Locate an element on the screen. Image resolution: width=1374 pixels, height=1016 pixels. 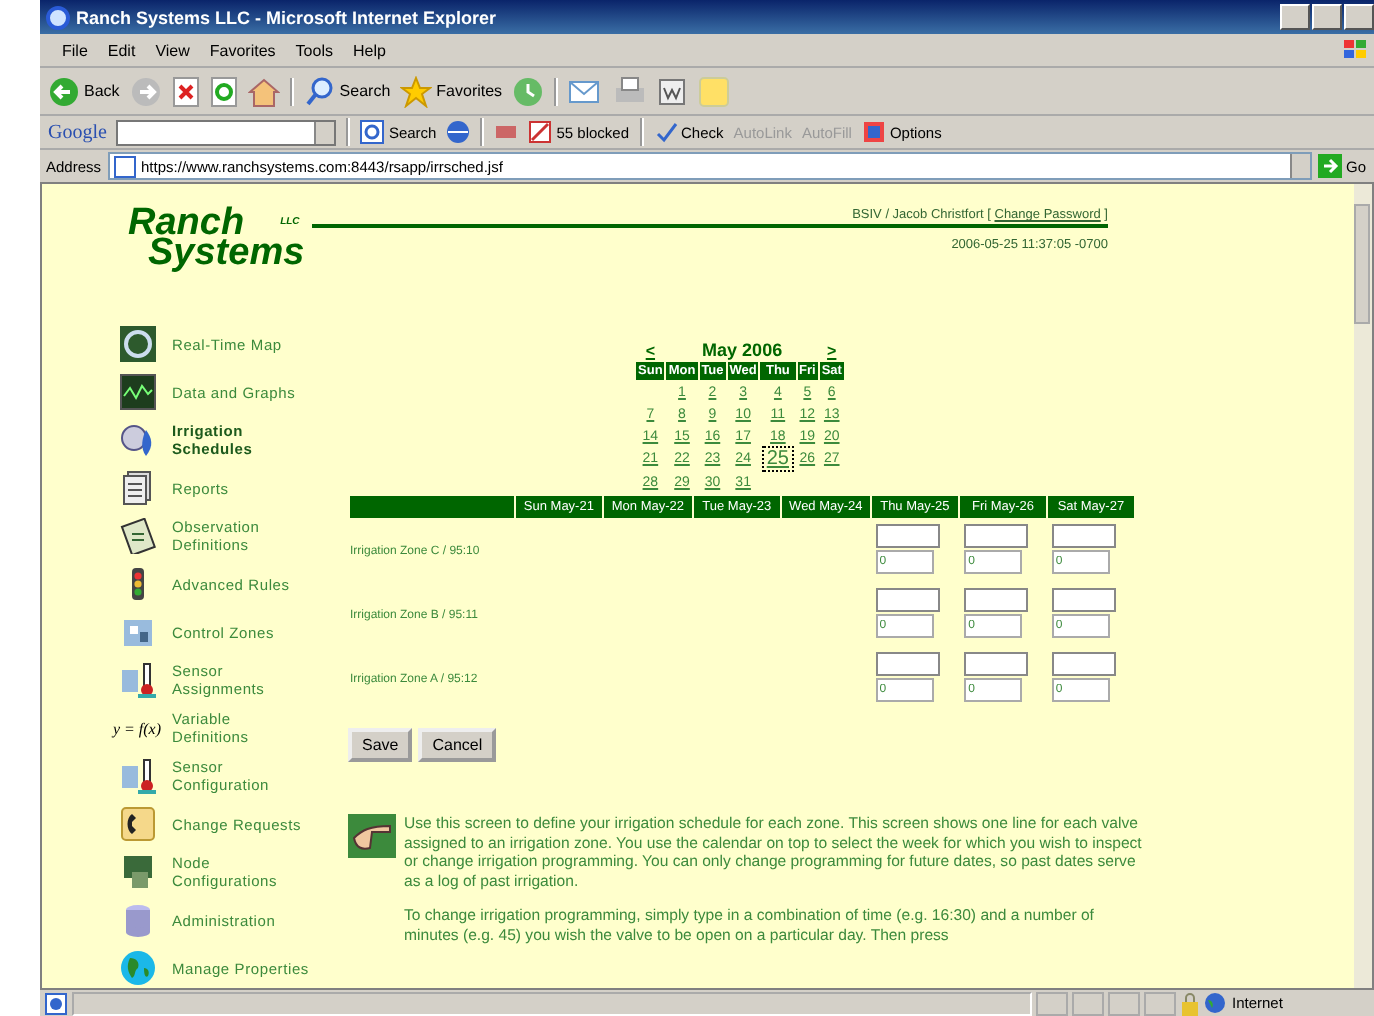
chart-icon is located at coordinates (137, 392).